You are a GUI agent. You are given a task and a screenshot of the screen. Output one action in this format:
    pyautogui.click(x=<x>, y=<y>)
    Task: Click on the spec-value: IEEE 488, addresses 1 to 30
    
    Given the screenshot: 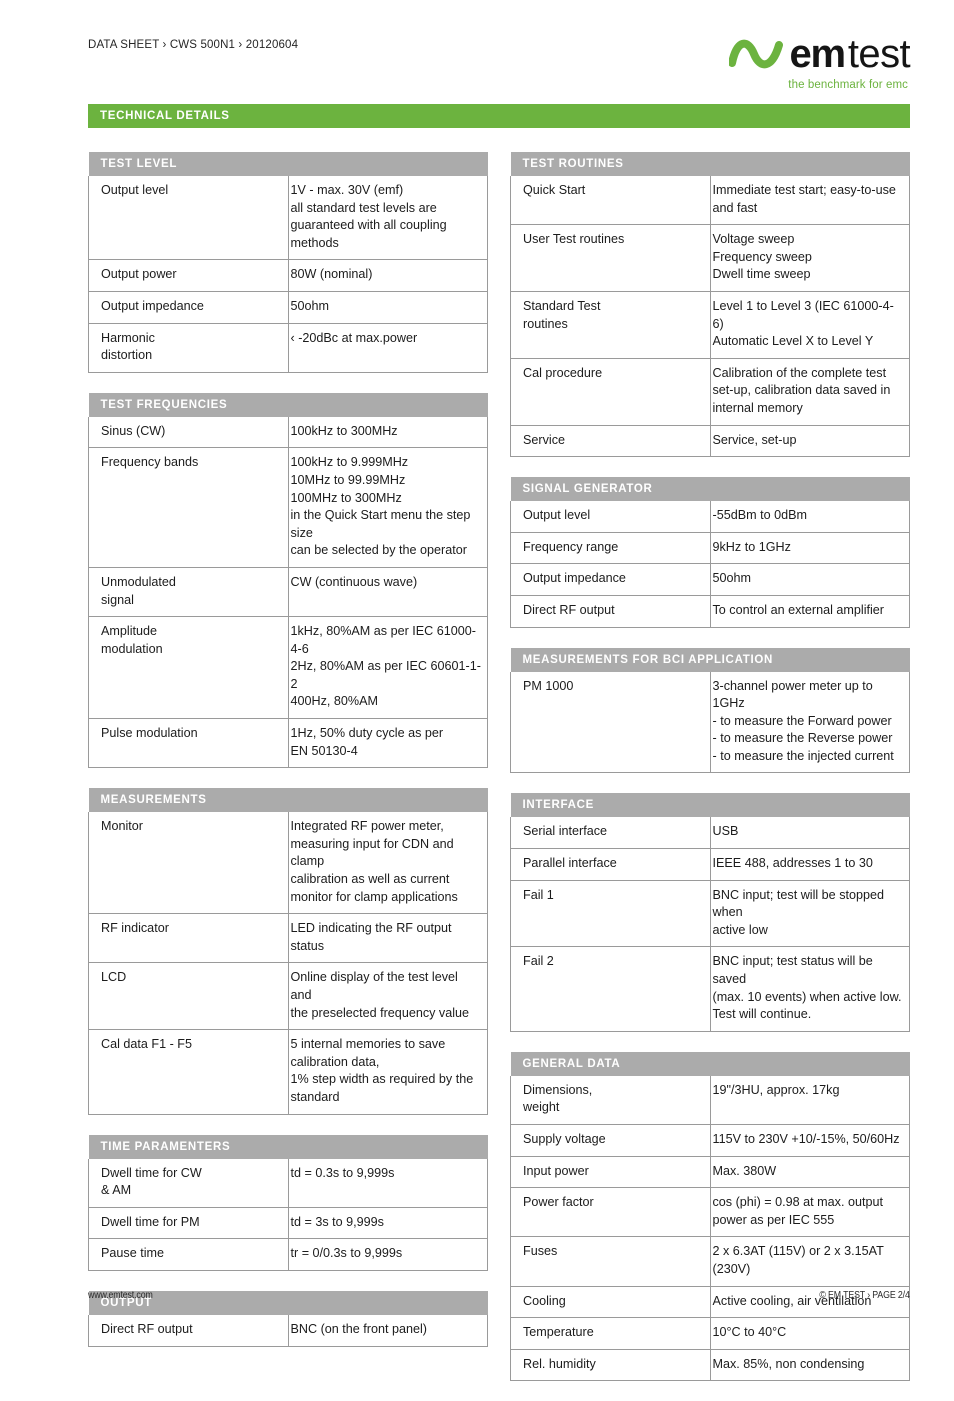 What is the action you would take?
    pyautogui.click(x=809, y=864)
    